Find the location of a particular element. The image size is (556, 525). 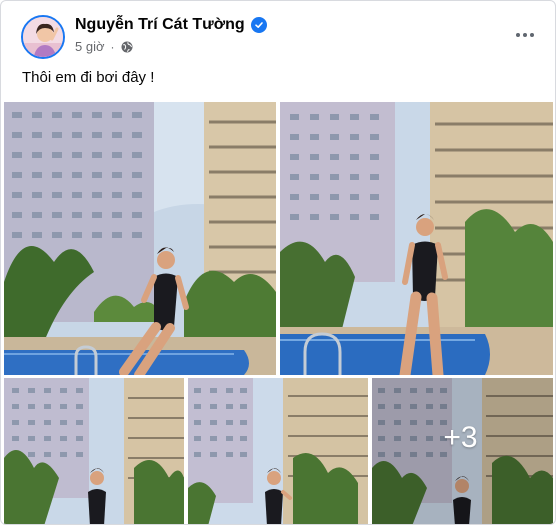

avatar-image is located at coordinates (43, 37).